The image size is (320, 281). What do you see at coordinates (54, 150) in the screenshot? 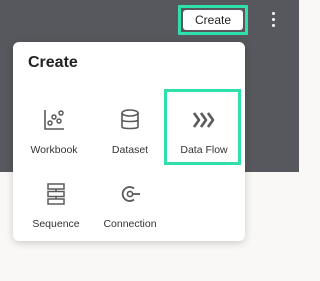
I see `menu-item-label: Workbook` at bounding box center [54, 150].